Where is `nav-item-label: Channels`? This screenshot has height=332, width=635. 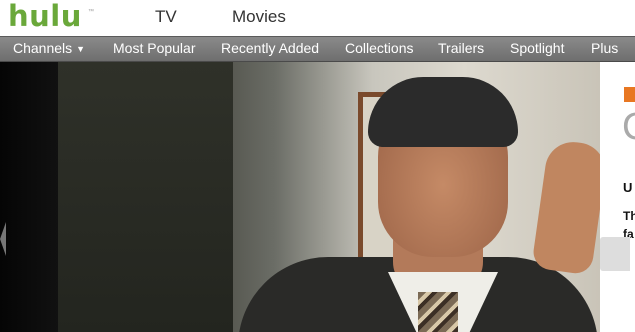
nav-item-label: Channels is located at coordinates (43, 48).